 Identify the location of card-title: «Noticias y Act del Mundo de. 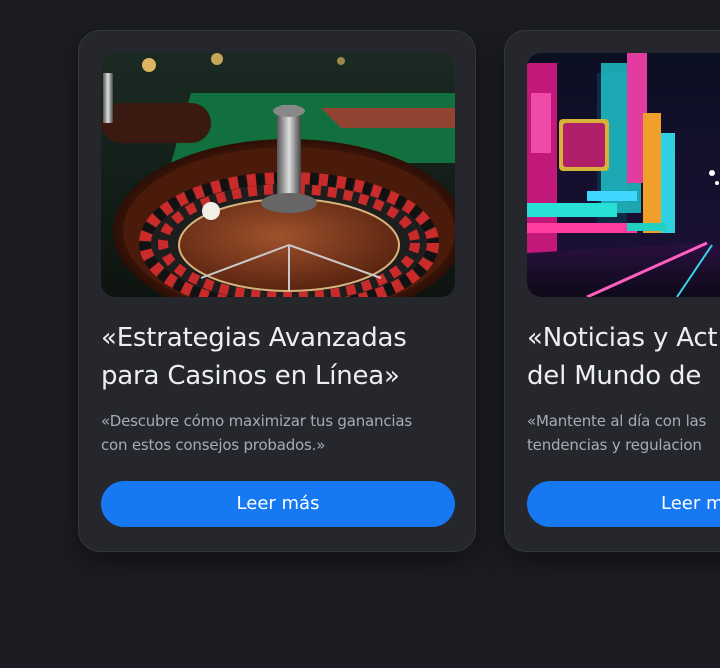
(622, 357).